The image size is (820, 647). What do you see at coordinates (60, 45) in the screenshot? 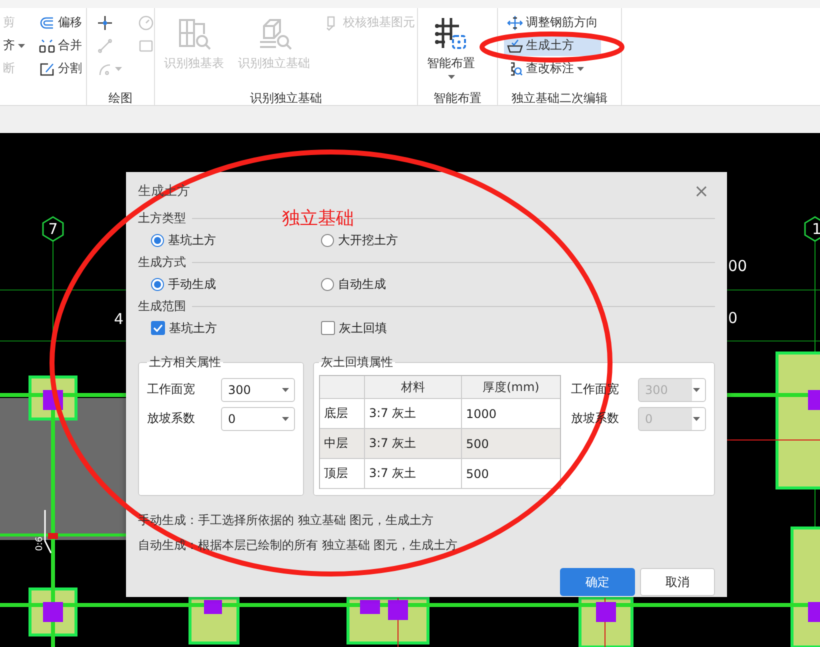
I see `ribbon-button: 合并` at bounding box center [60, 45].